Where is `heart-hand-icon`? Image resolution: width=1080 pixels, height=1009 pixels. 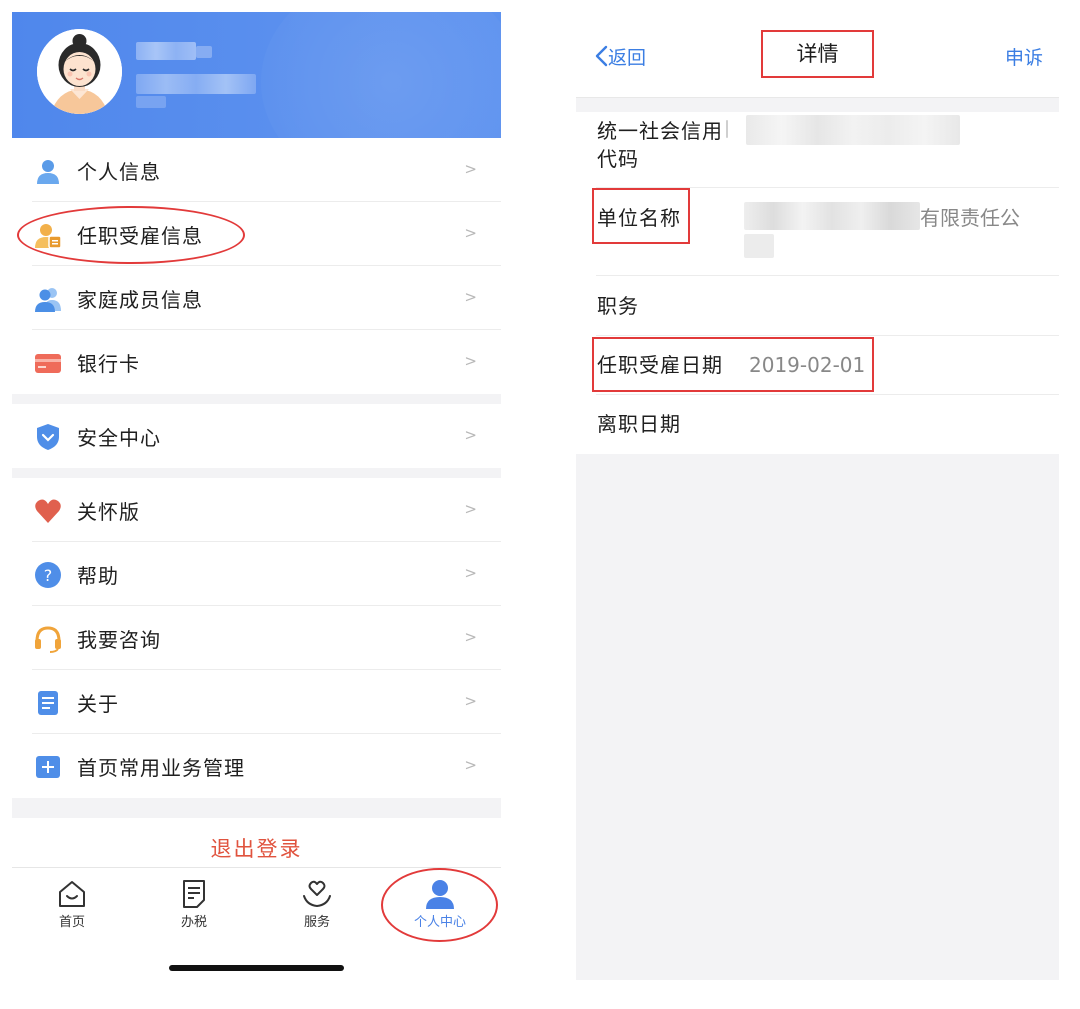
heart-hand-icon is located at coordinates (317, 894).